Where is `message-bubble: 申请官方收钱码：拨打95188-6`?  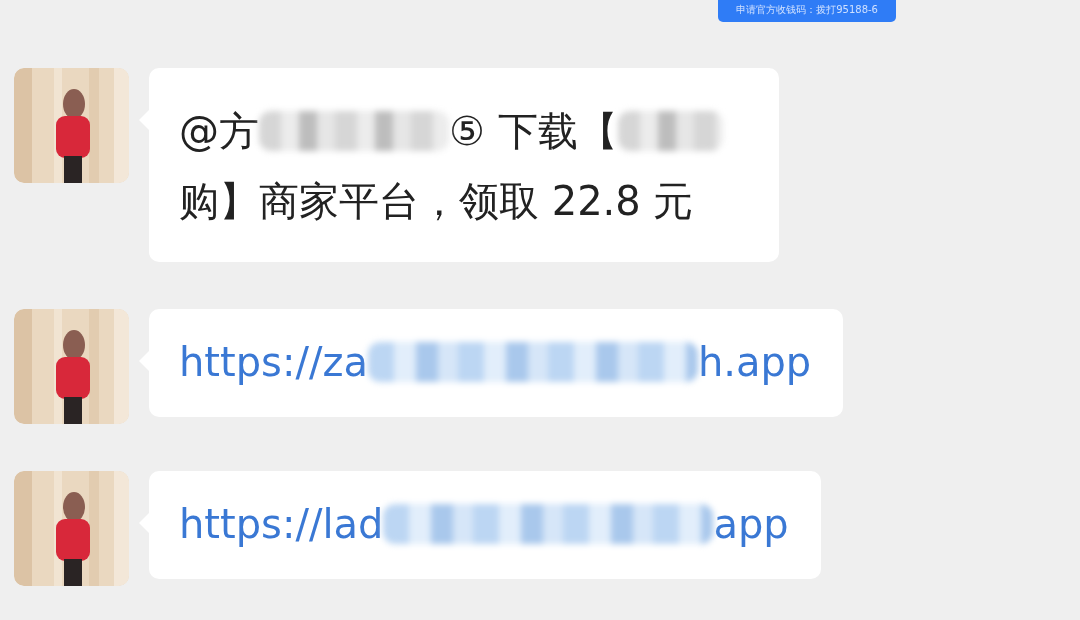 message-bubble: 申请官方收钱码：拨打95188-6 is located at coordinates (807, 11).